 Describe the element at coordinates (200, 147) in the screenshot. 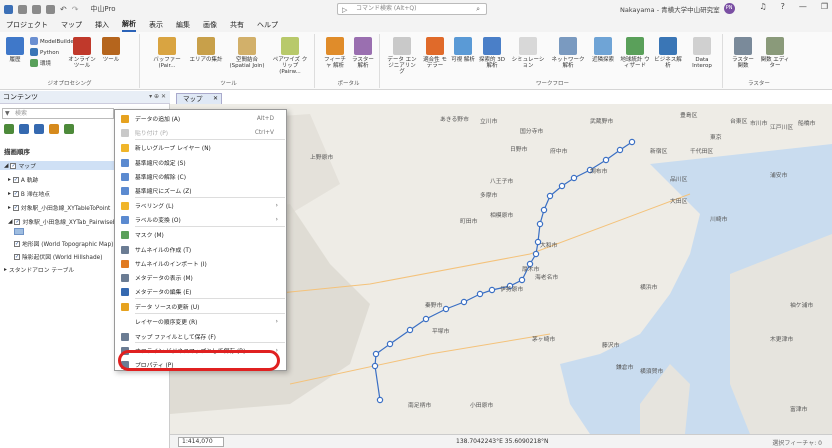

I see `context-menu-item: 新しいグループ レイヤー (N)` at that location.